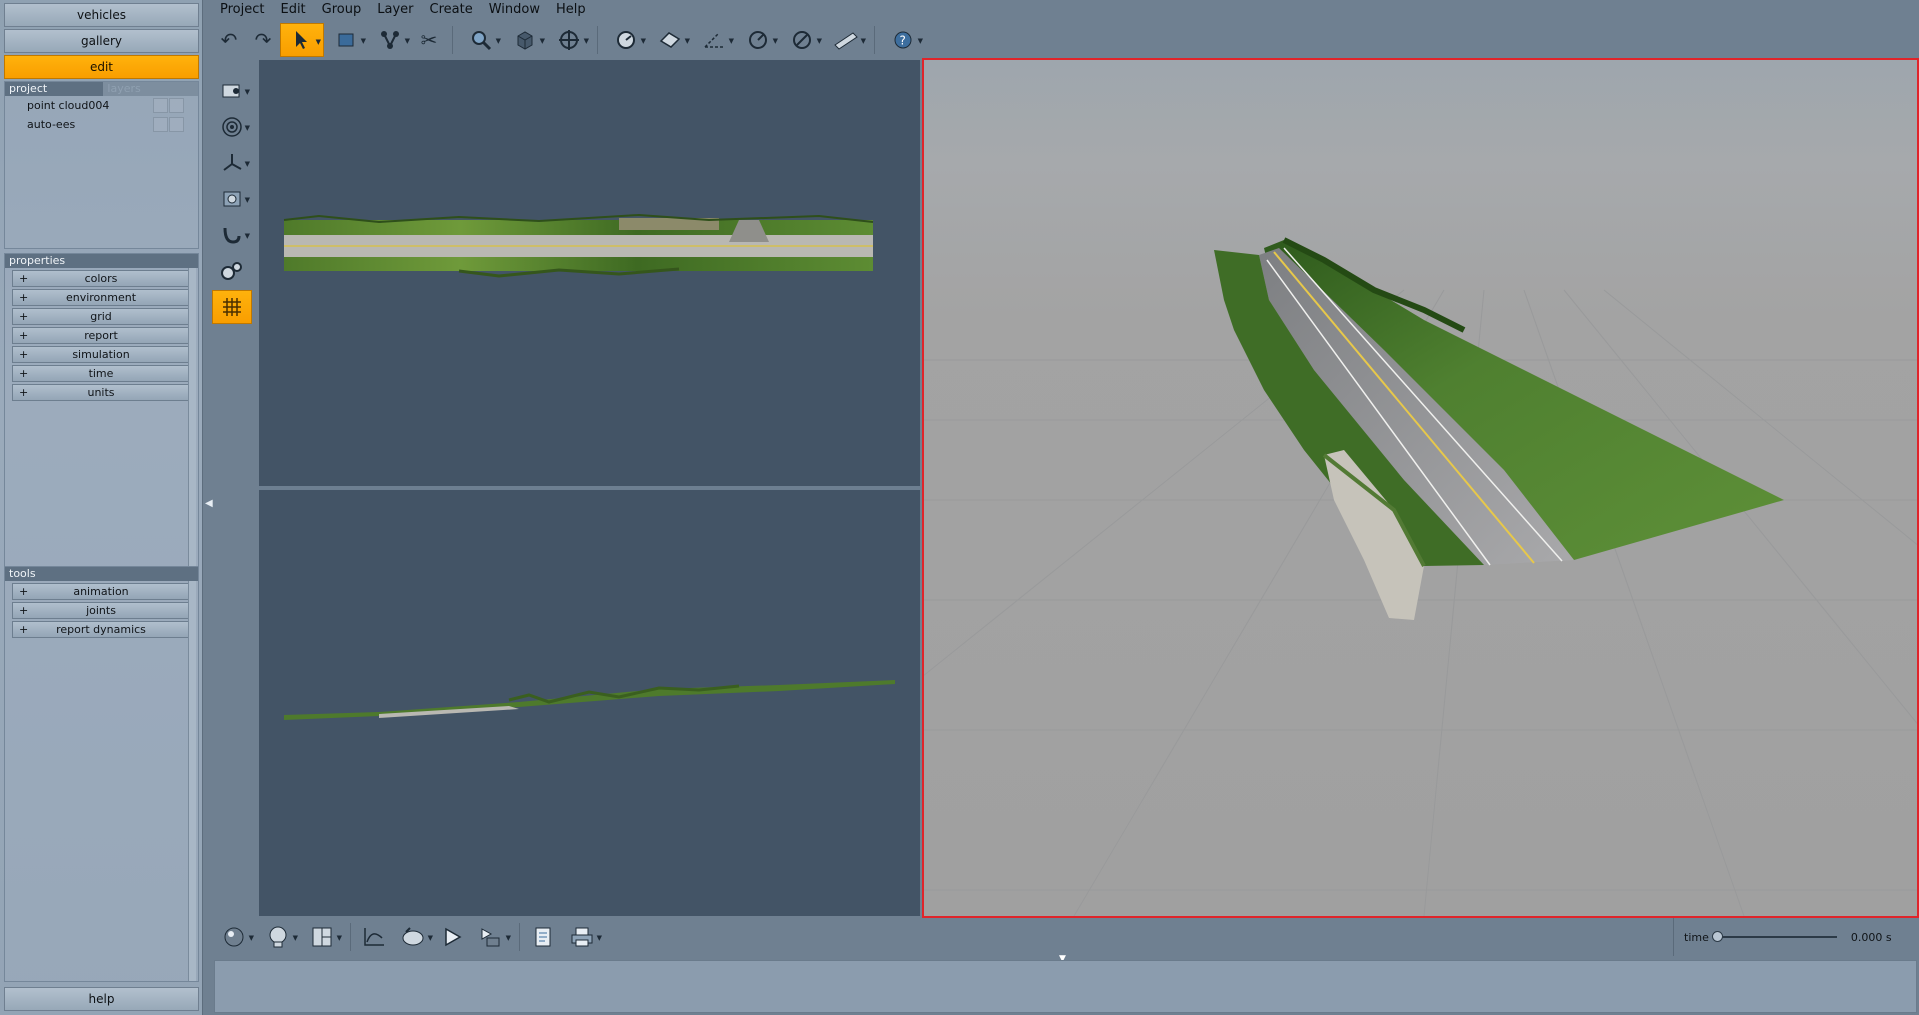 This screenshot has width=1919, height=1015. What do you see at coordinates (209, 503) in the screenshot?
I see `collapse-panel-icon: ◀` at bounding box center [209, 503].